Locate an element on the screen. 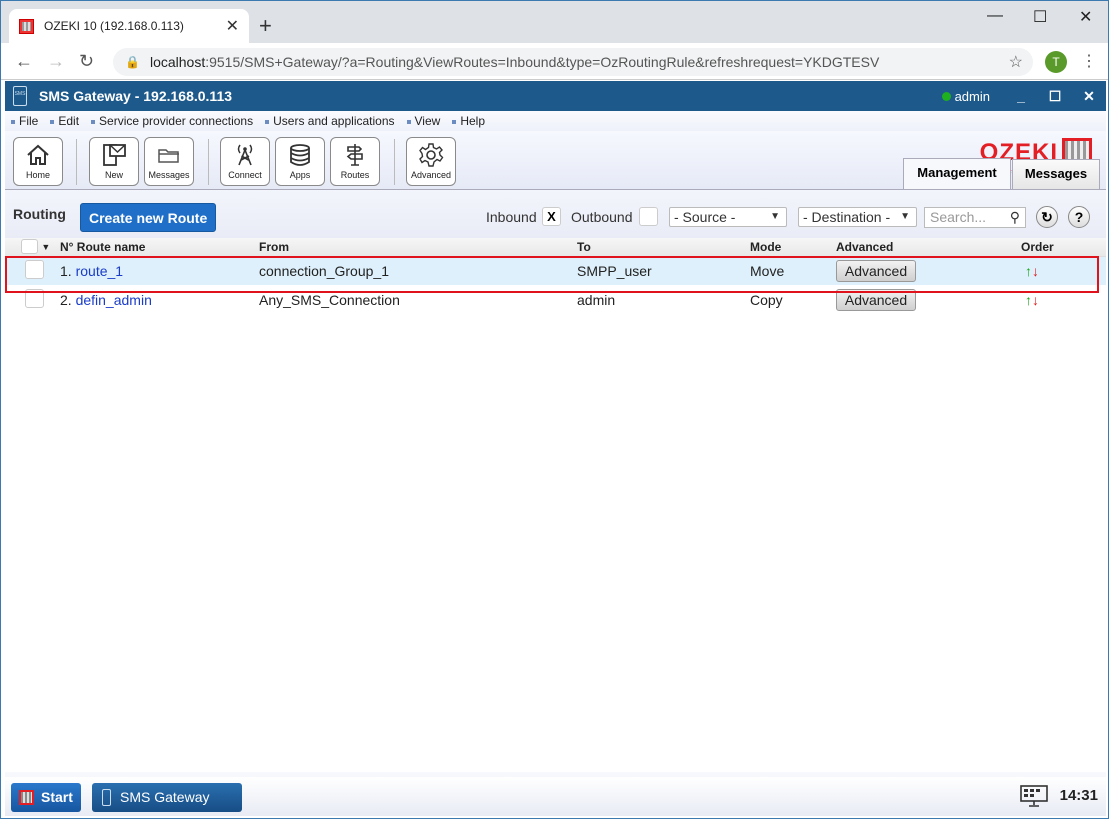 Image resolution: width=1109 pixels, height=819 pixels. tab-messages: Messages is located at coordinates (1056, 174).